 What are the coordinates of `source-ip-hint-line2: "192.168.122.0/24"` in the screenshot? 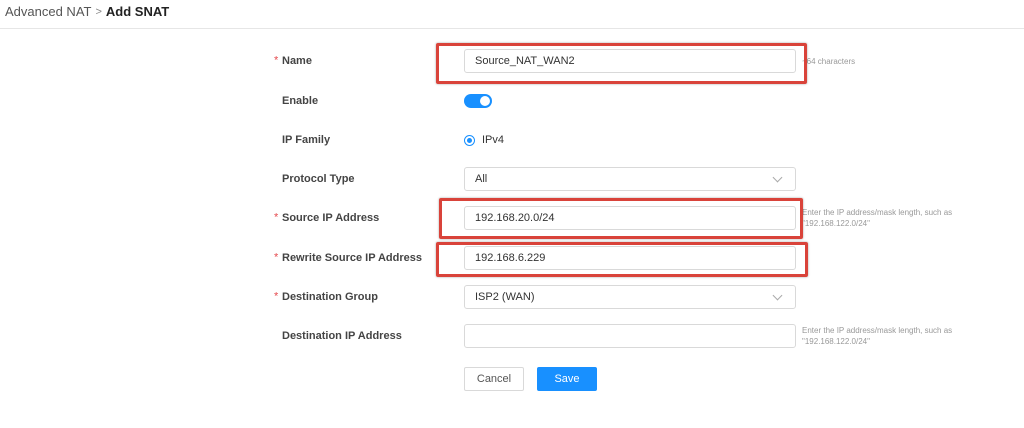 It's located at (836, 223).